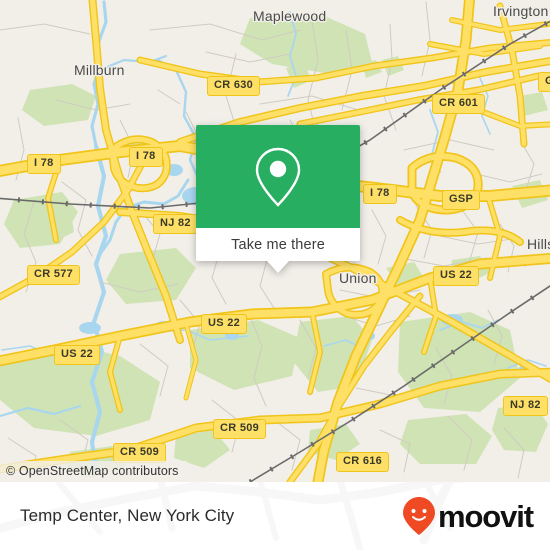  Describe the element at coordinates (278, 267) in the screenshot. I see `popup-tail` at that location.